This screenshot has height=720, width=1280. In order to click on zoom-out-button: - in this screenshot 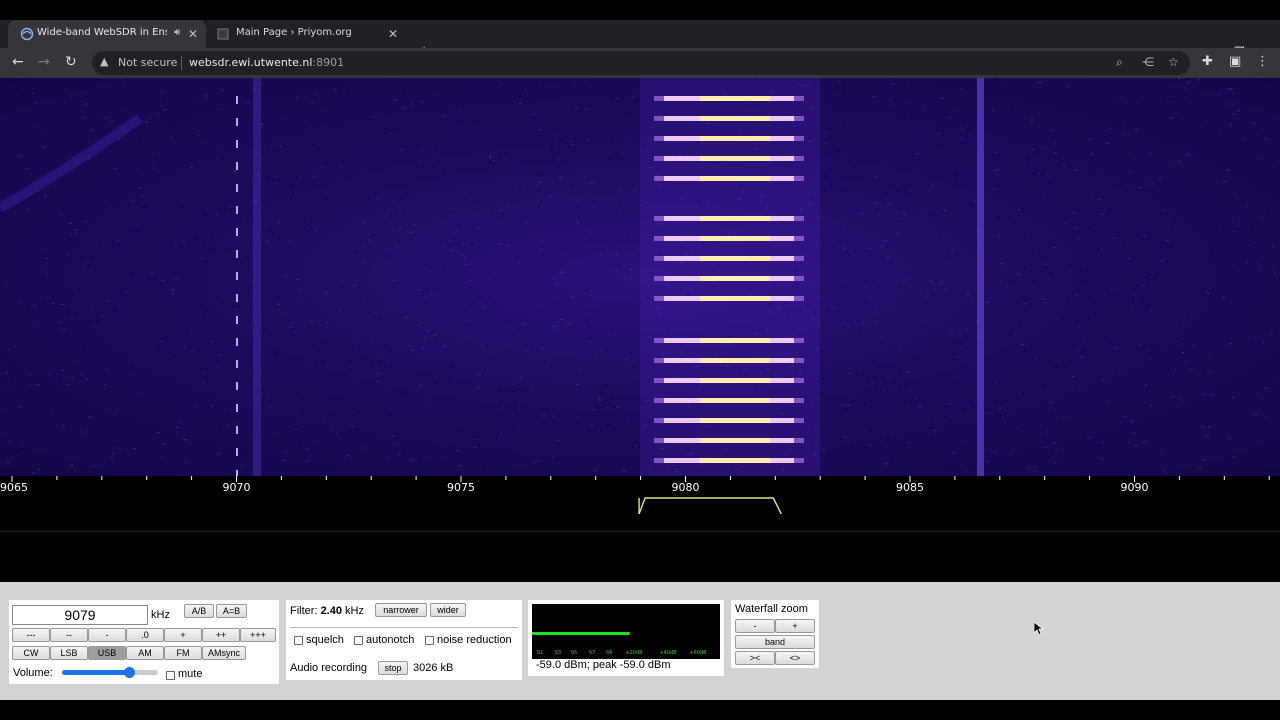, I will do `click(755, 626)`.